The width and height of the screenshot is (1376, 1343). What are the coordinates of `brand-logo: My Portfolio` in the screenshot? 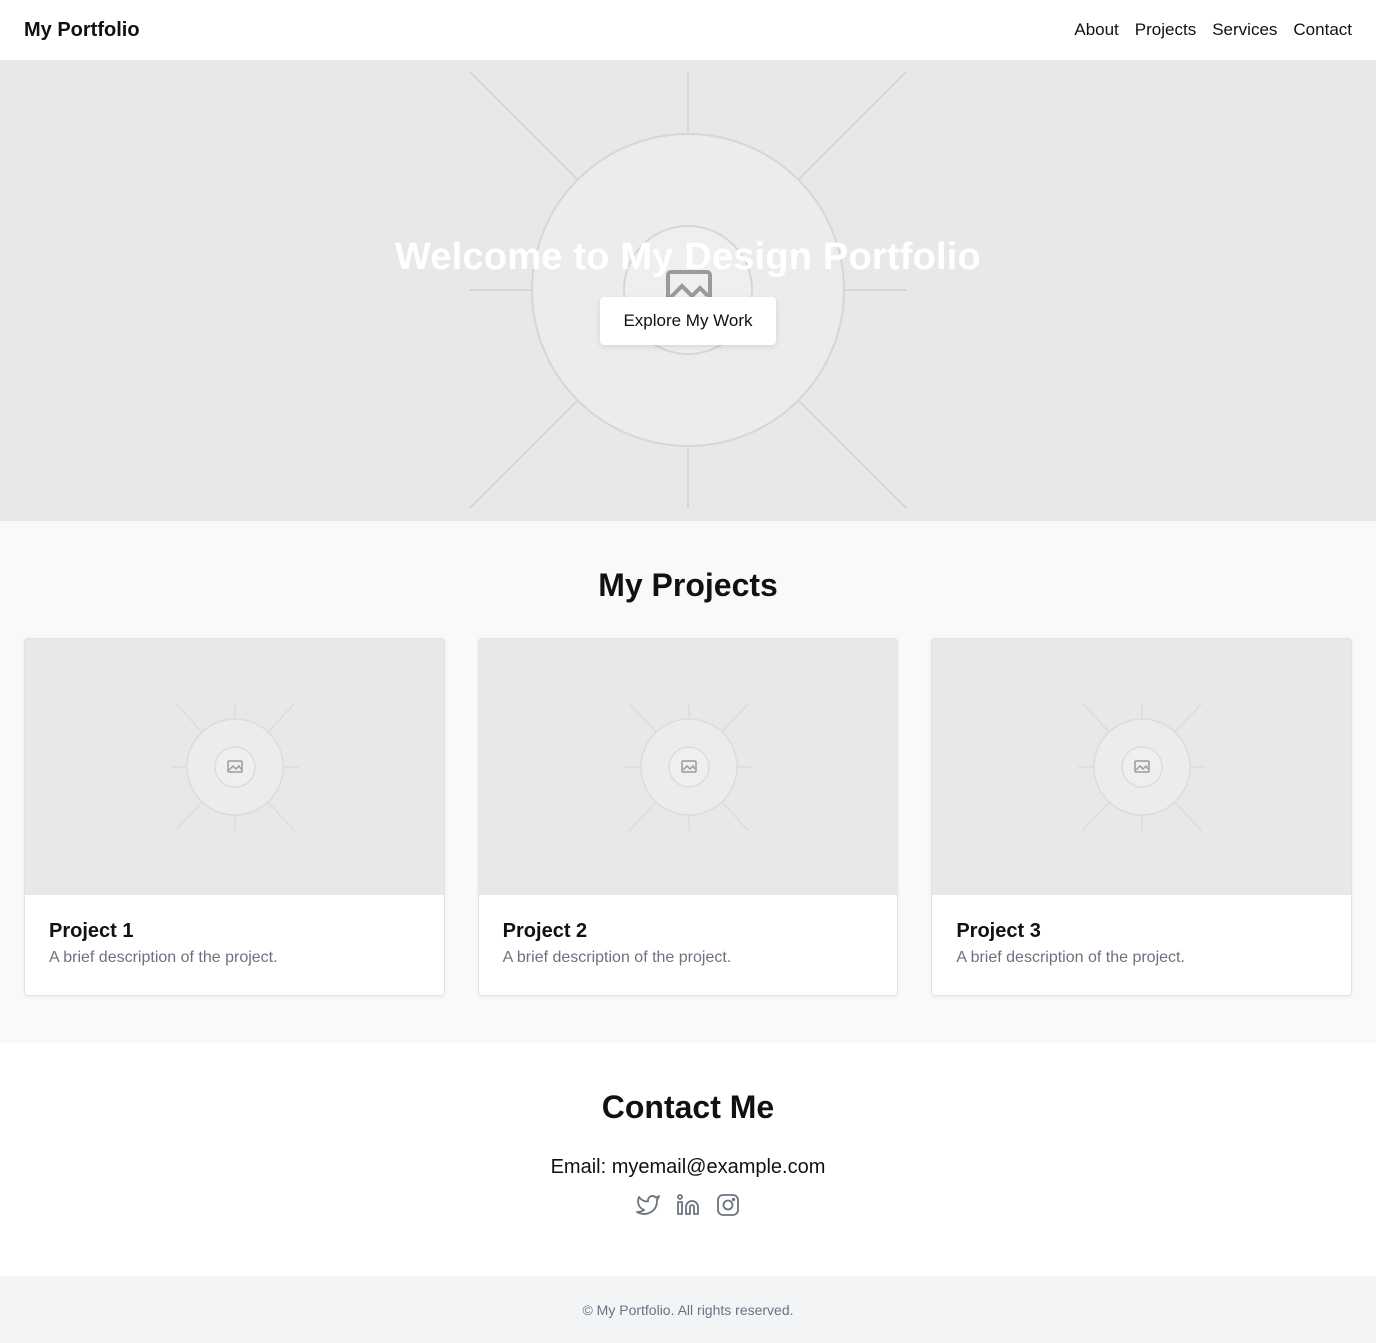 It's located at (82, 30).